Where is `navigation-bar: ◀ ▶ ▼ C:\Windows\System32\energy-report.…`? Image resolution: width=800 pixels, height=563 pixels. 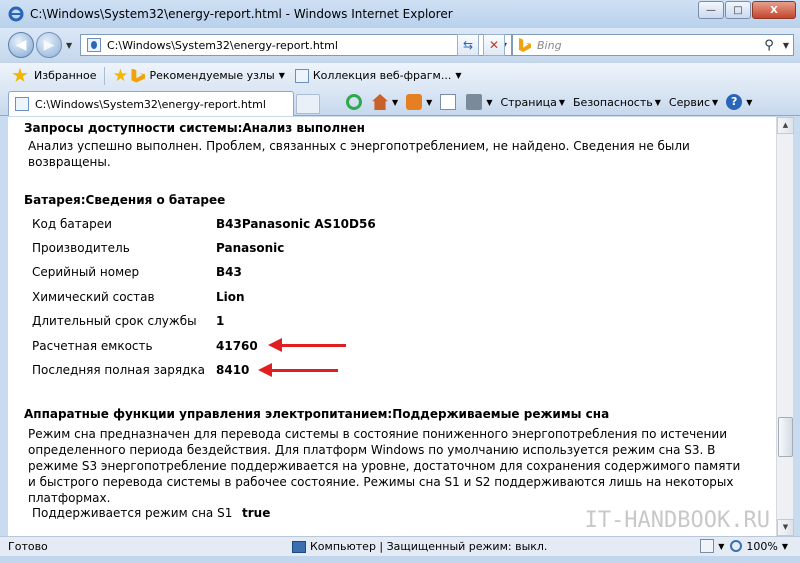 navigation-bar: ◀ ▶ ▼ C:\Windows\System32\energy-report.… is located at coordinates (400, 45).